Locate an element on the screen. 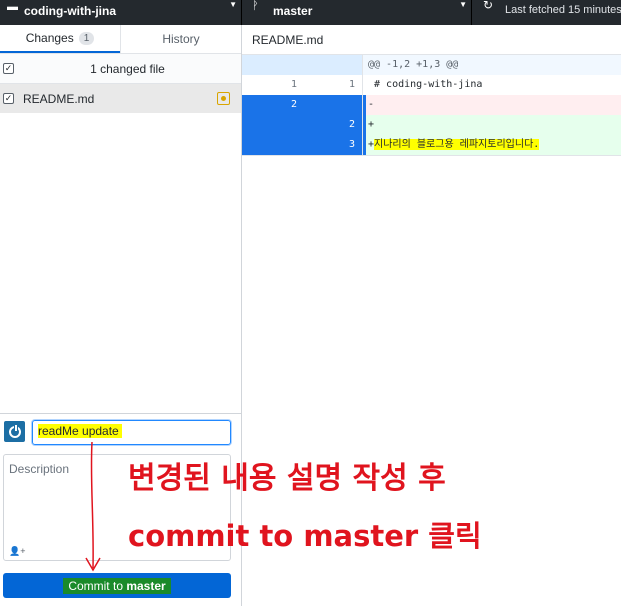 Image resolution: width=621 pixels, height=606 pixels. new-line-number: 1 is located at coordinates (333, 85).